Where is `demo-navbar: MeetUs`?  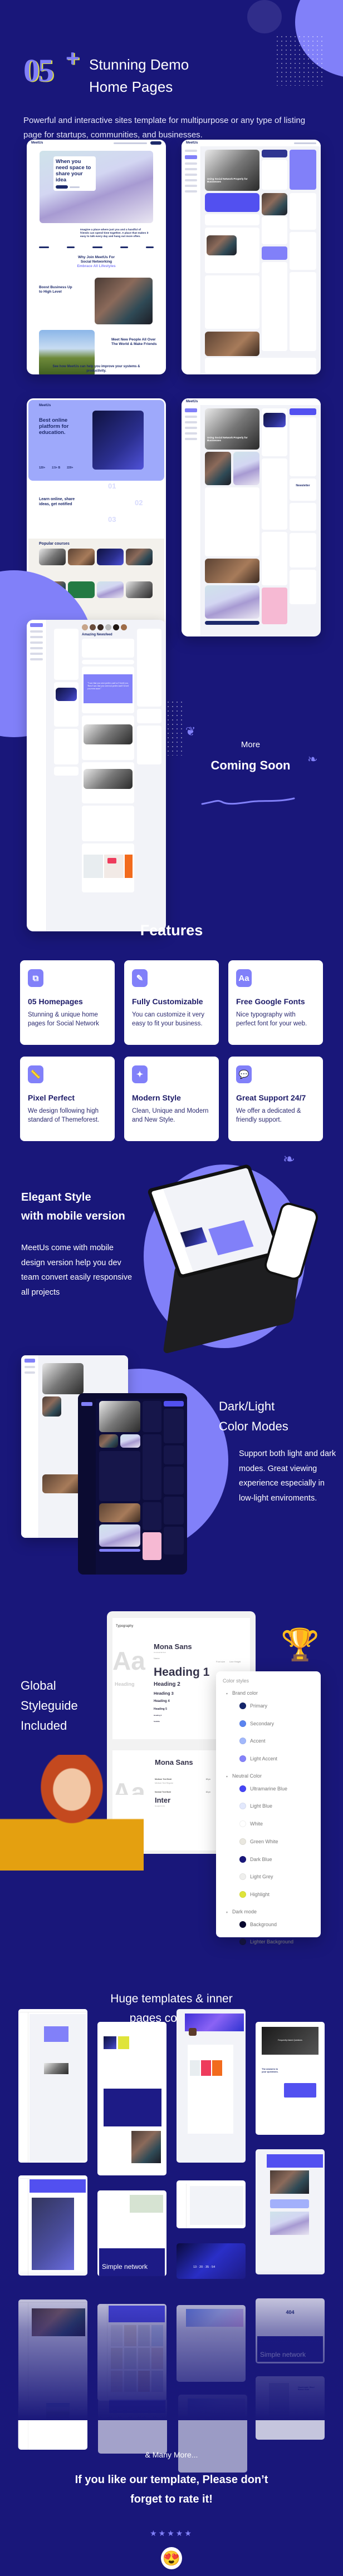
demo-navbar: MeetUs is located at coordinates (251, 401).